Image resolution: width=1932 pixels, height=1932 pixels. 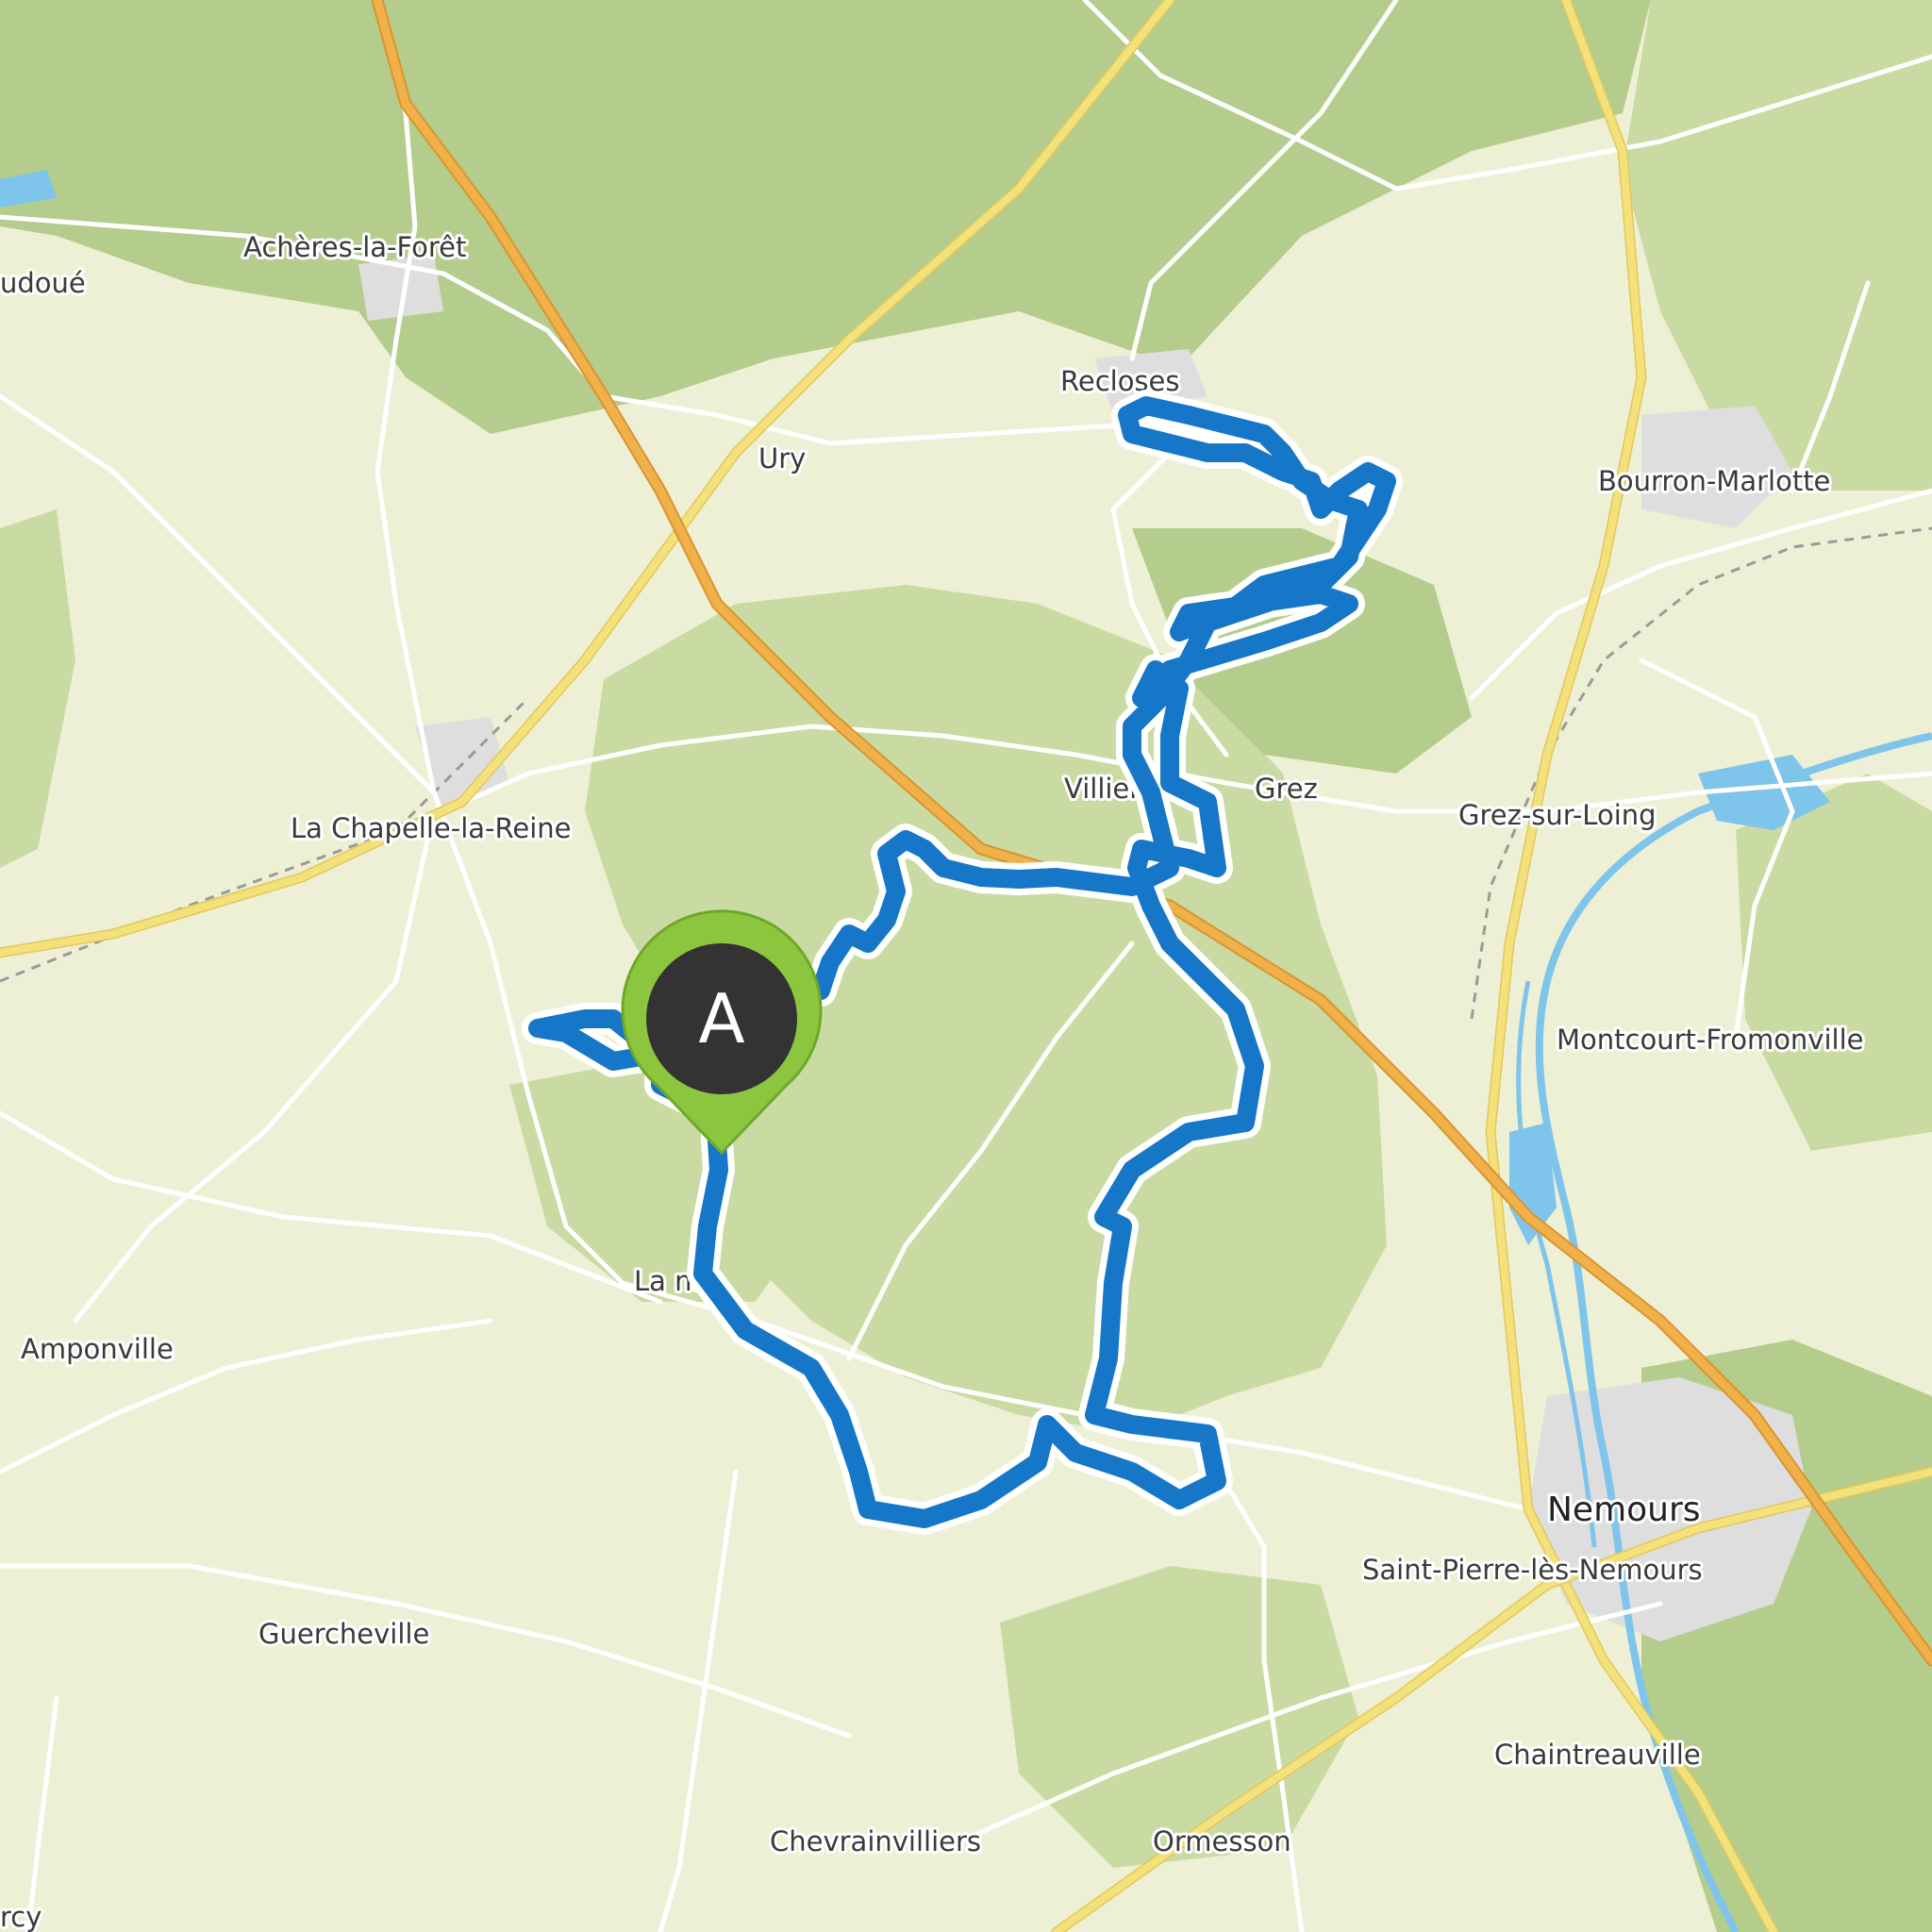 What do you see at coordinates (98, 1349) in the screenshot?
I see `place-label-amponville: Amponville` at bounding box center [98, 1349].